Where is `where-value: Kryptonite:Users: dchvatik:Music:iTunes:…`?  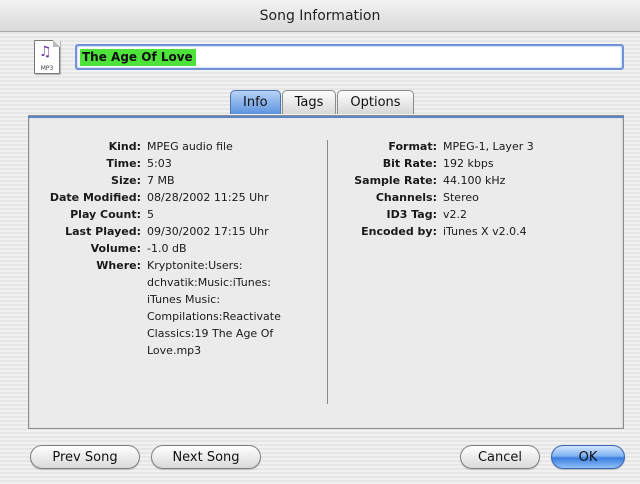 where-value: Kryptonite:Users: dchvatik:Music:iTunes:… is located at coordinates (214, 308).